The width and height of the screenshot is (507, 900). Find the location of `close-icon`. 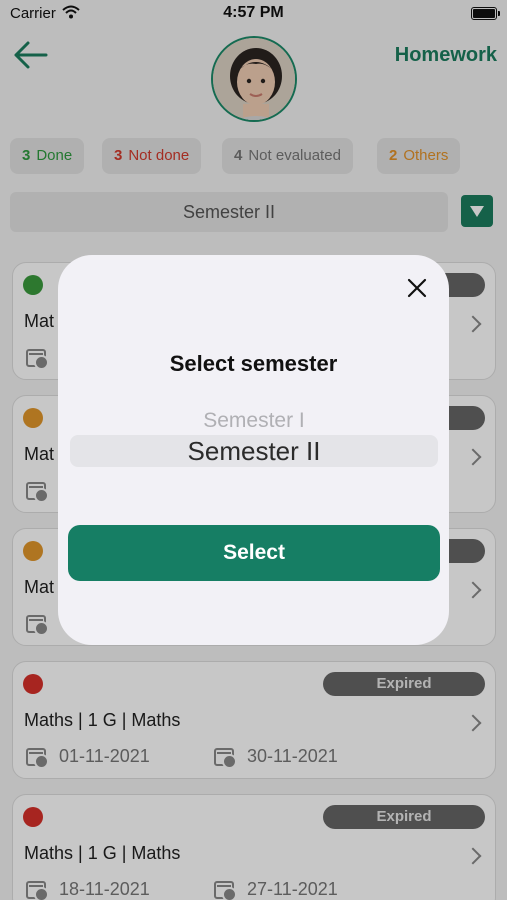

close-icon is located at coordinates (417, 288).